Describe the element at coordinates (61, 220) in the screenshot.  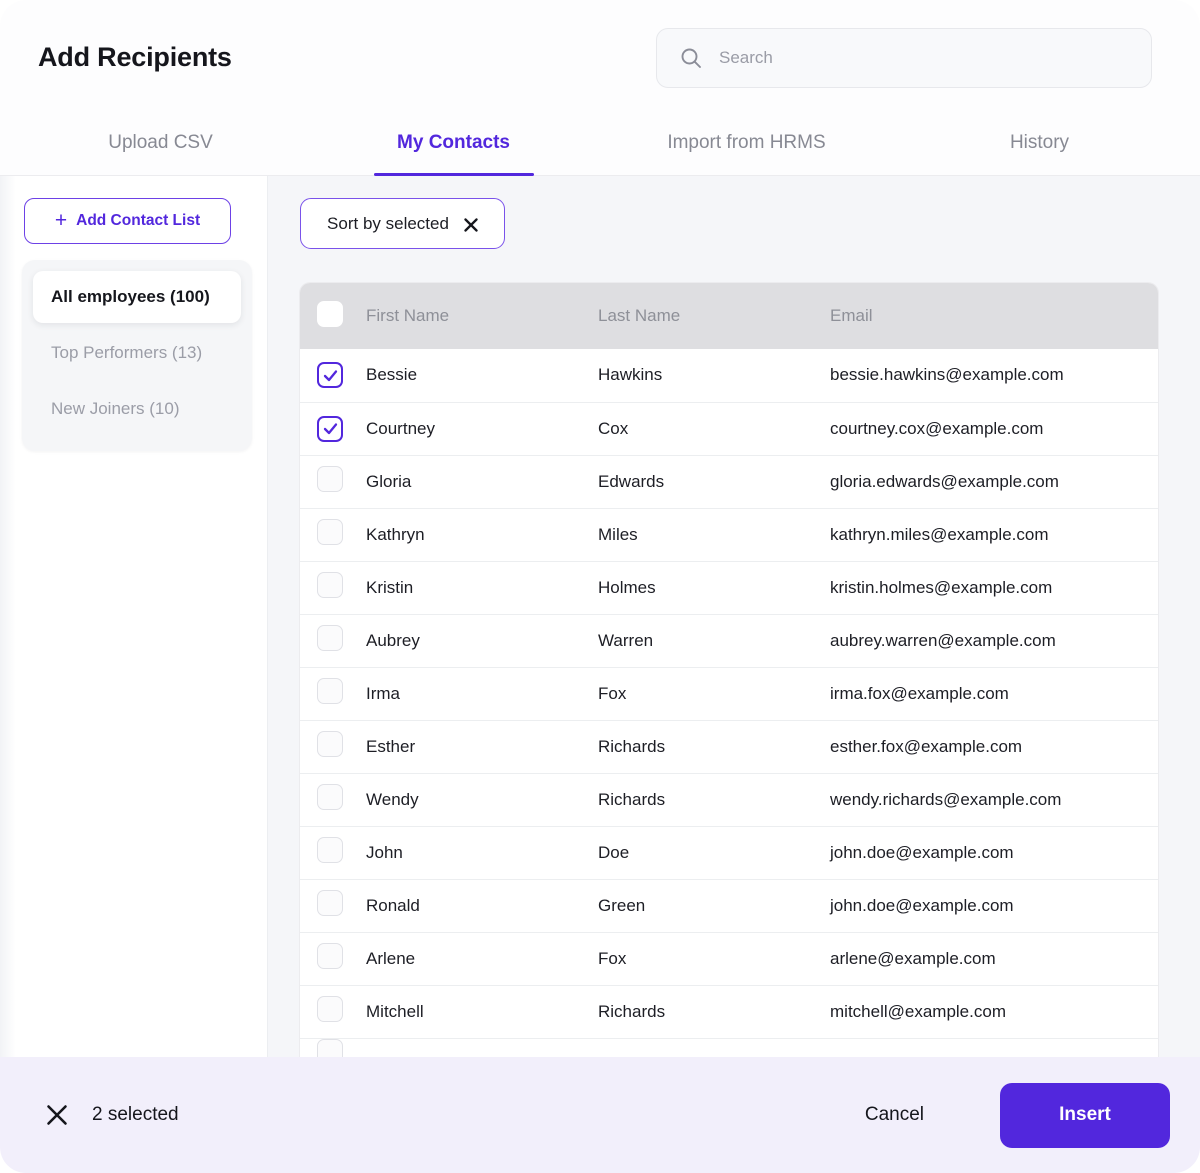
I see `plus-icon: +` at that location.